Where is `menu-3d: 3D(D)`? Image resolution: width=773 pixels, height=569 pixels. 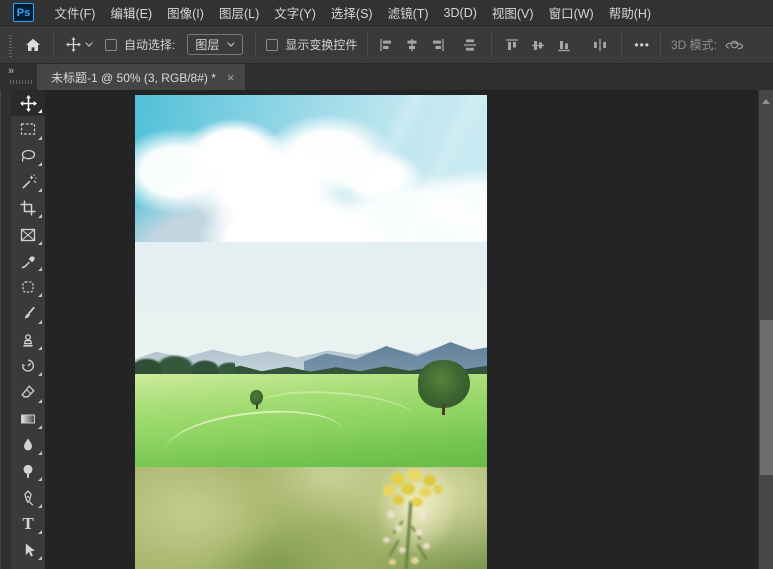
menu-3d: 3D(D) is located at coordinates (460, 12).